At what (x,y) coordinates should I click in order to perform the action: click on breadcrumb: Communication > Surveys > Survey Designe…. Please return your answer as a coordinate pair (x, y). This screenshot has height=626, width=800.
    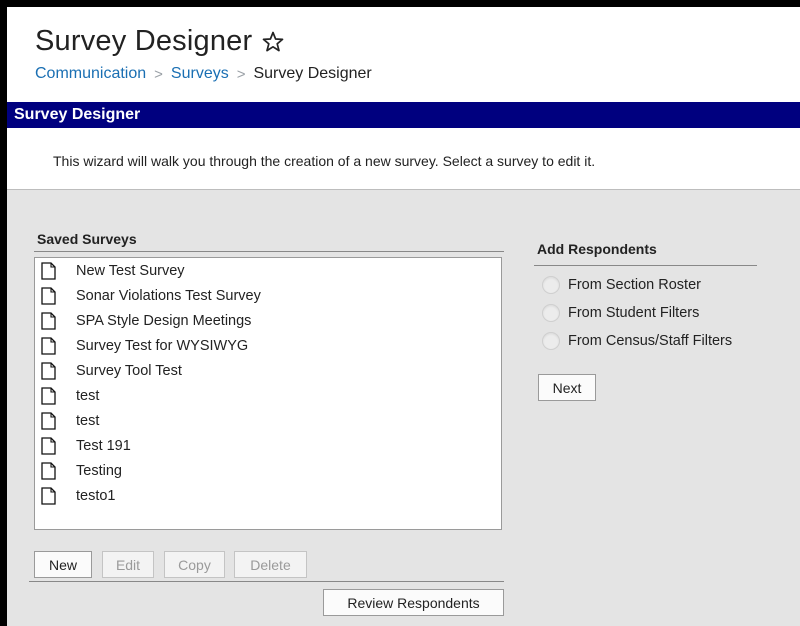
    Looking at the image, I should click on (203, 74).